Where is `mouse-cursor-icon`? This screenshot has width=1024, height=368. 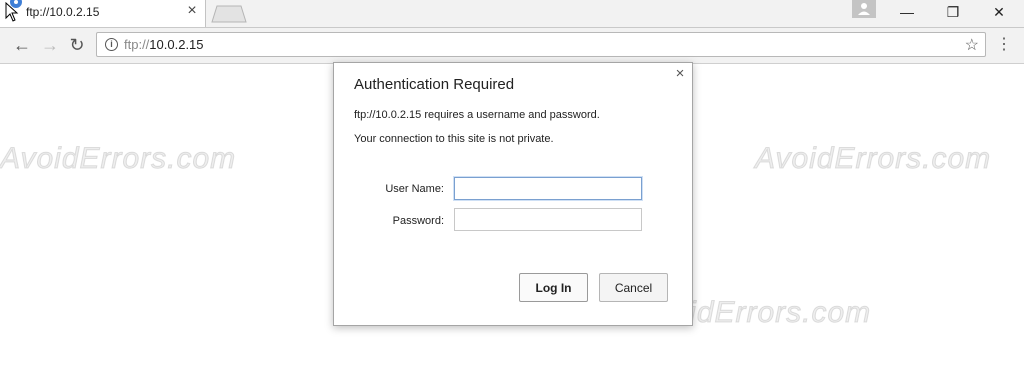
mouse-cursor-icon is located at coordinates (12, 12).